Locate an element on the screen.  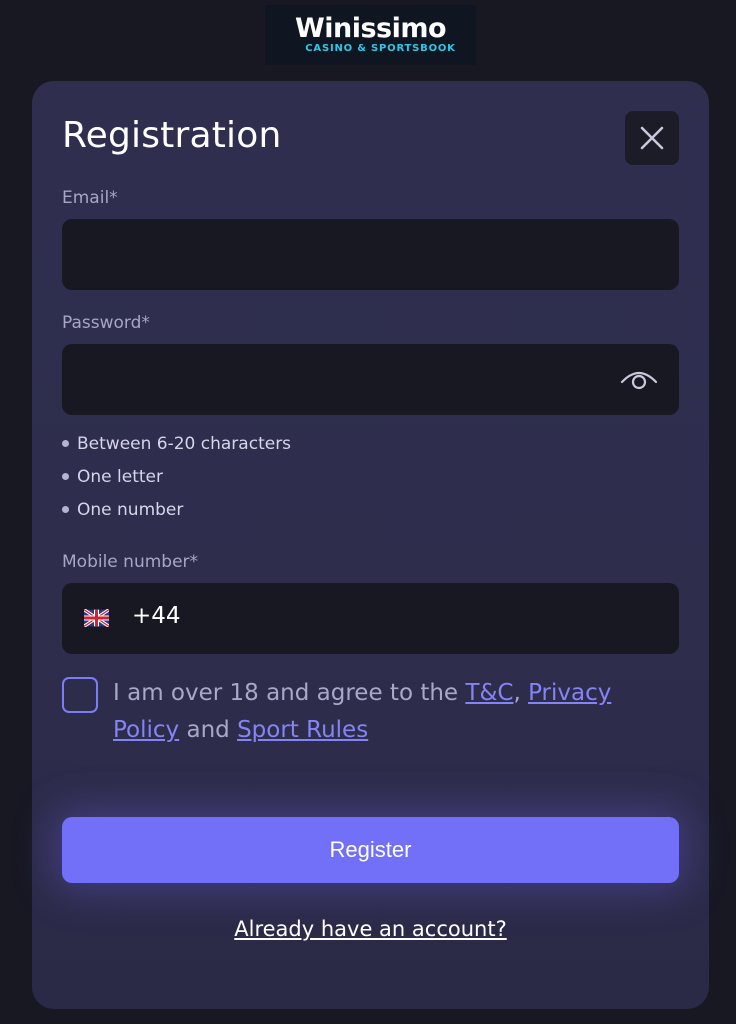
email-label: Email* is located at coordinates (90, 198).